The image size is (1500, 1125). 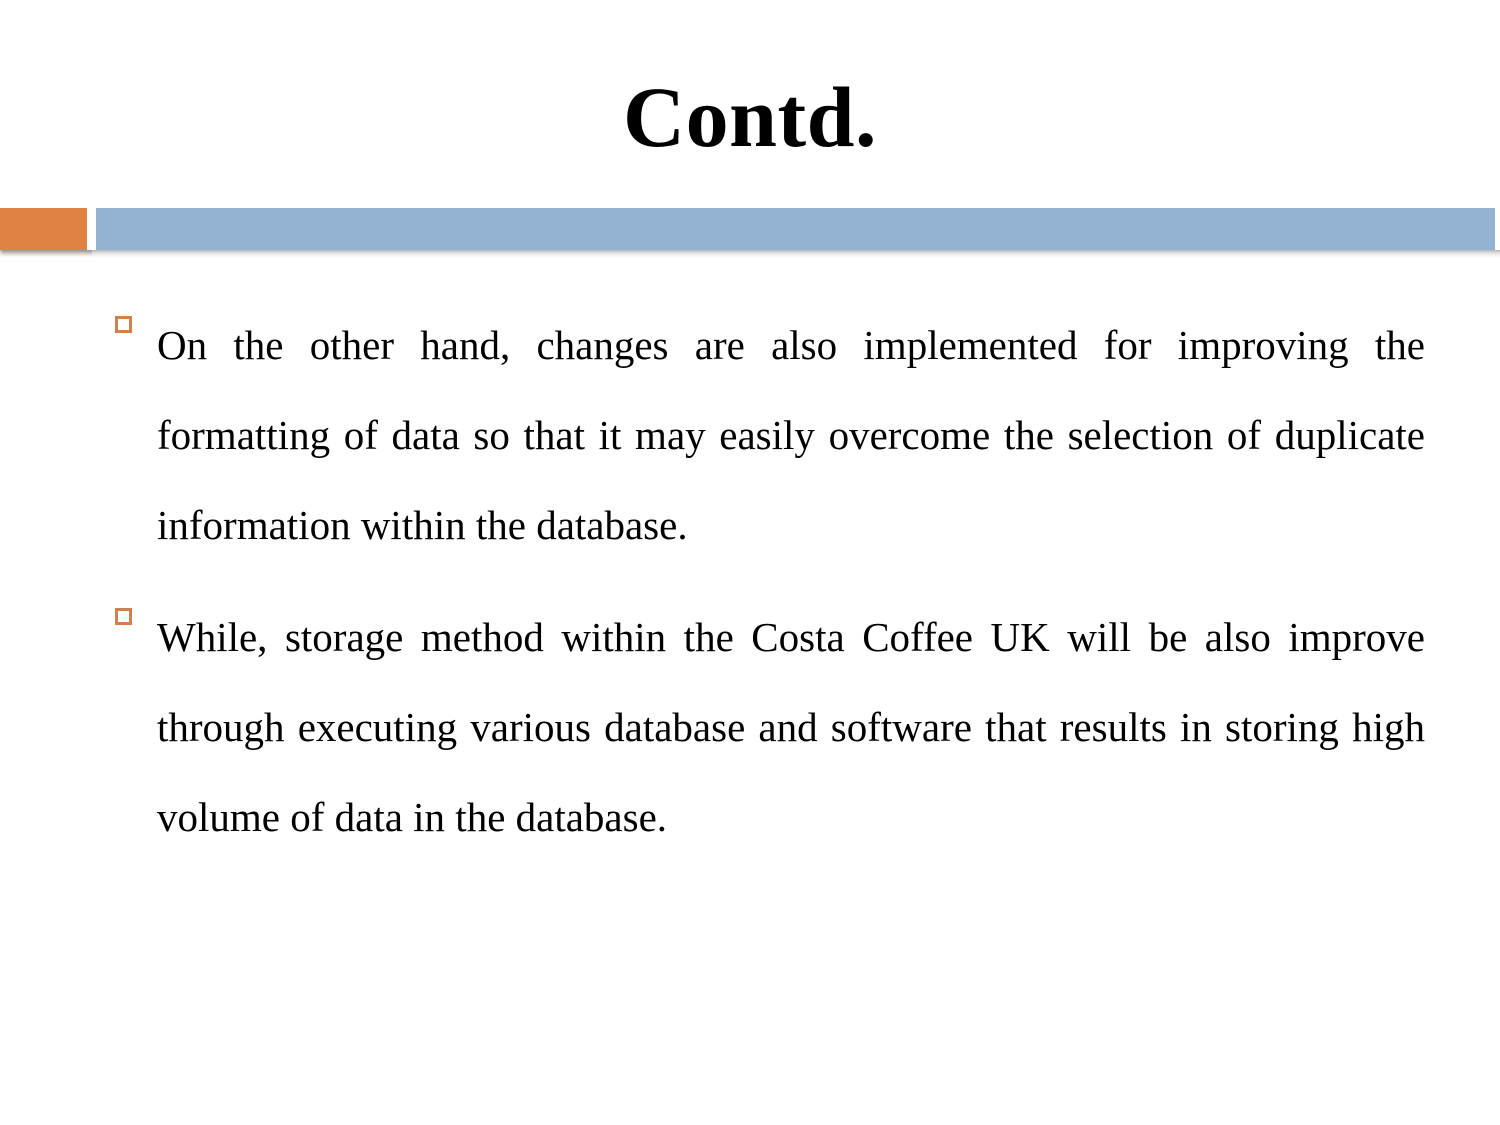 I want to click on divider-bar, so click(x=795, y=229).